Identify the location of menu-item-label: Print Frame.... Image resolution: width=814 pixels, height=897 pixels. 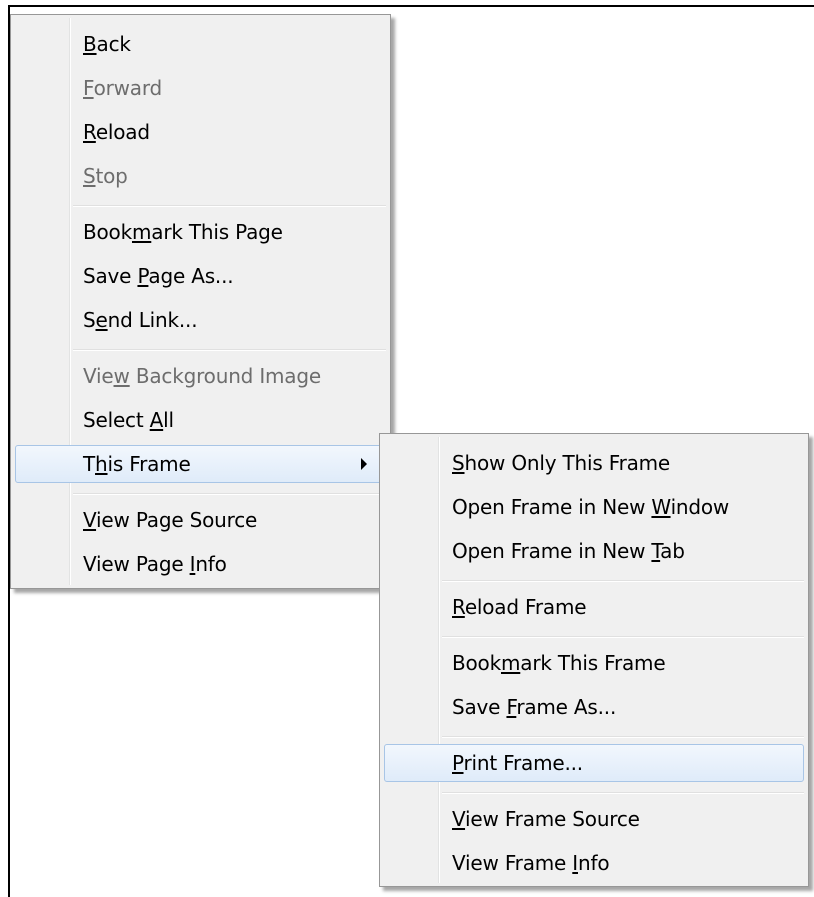
(517, 763).